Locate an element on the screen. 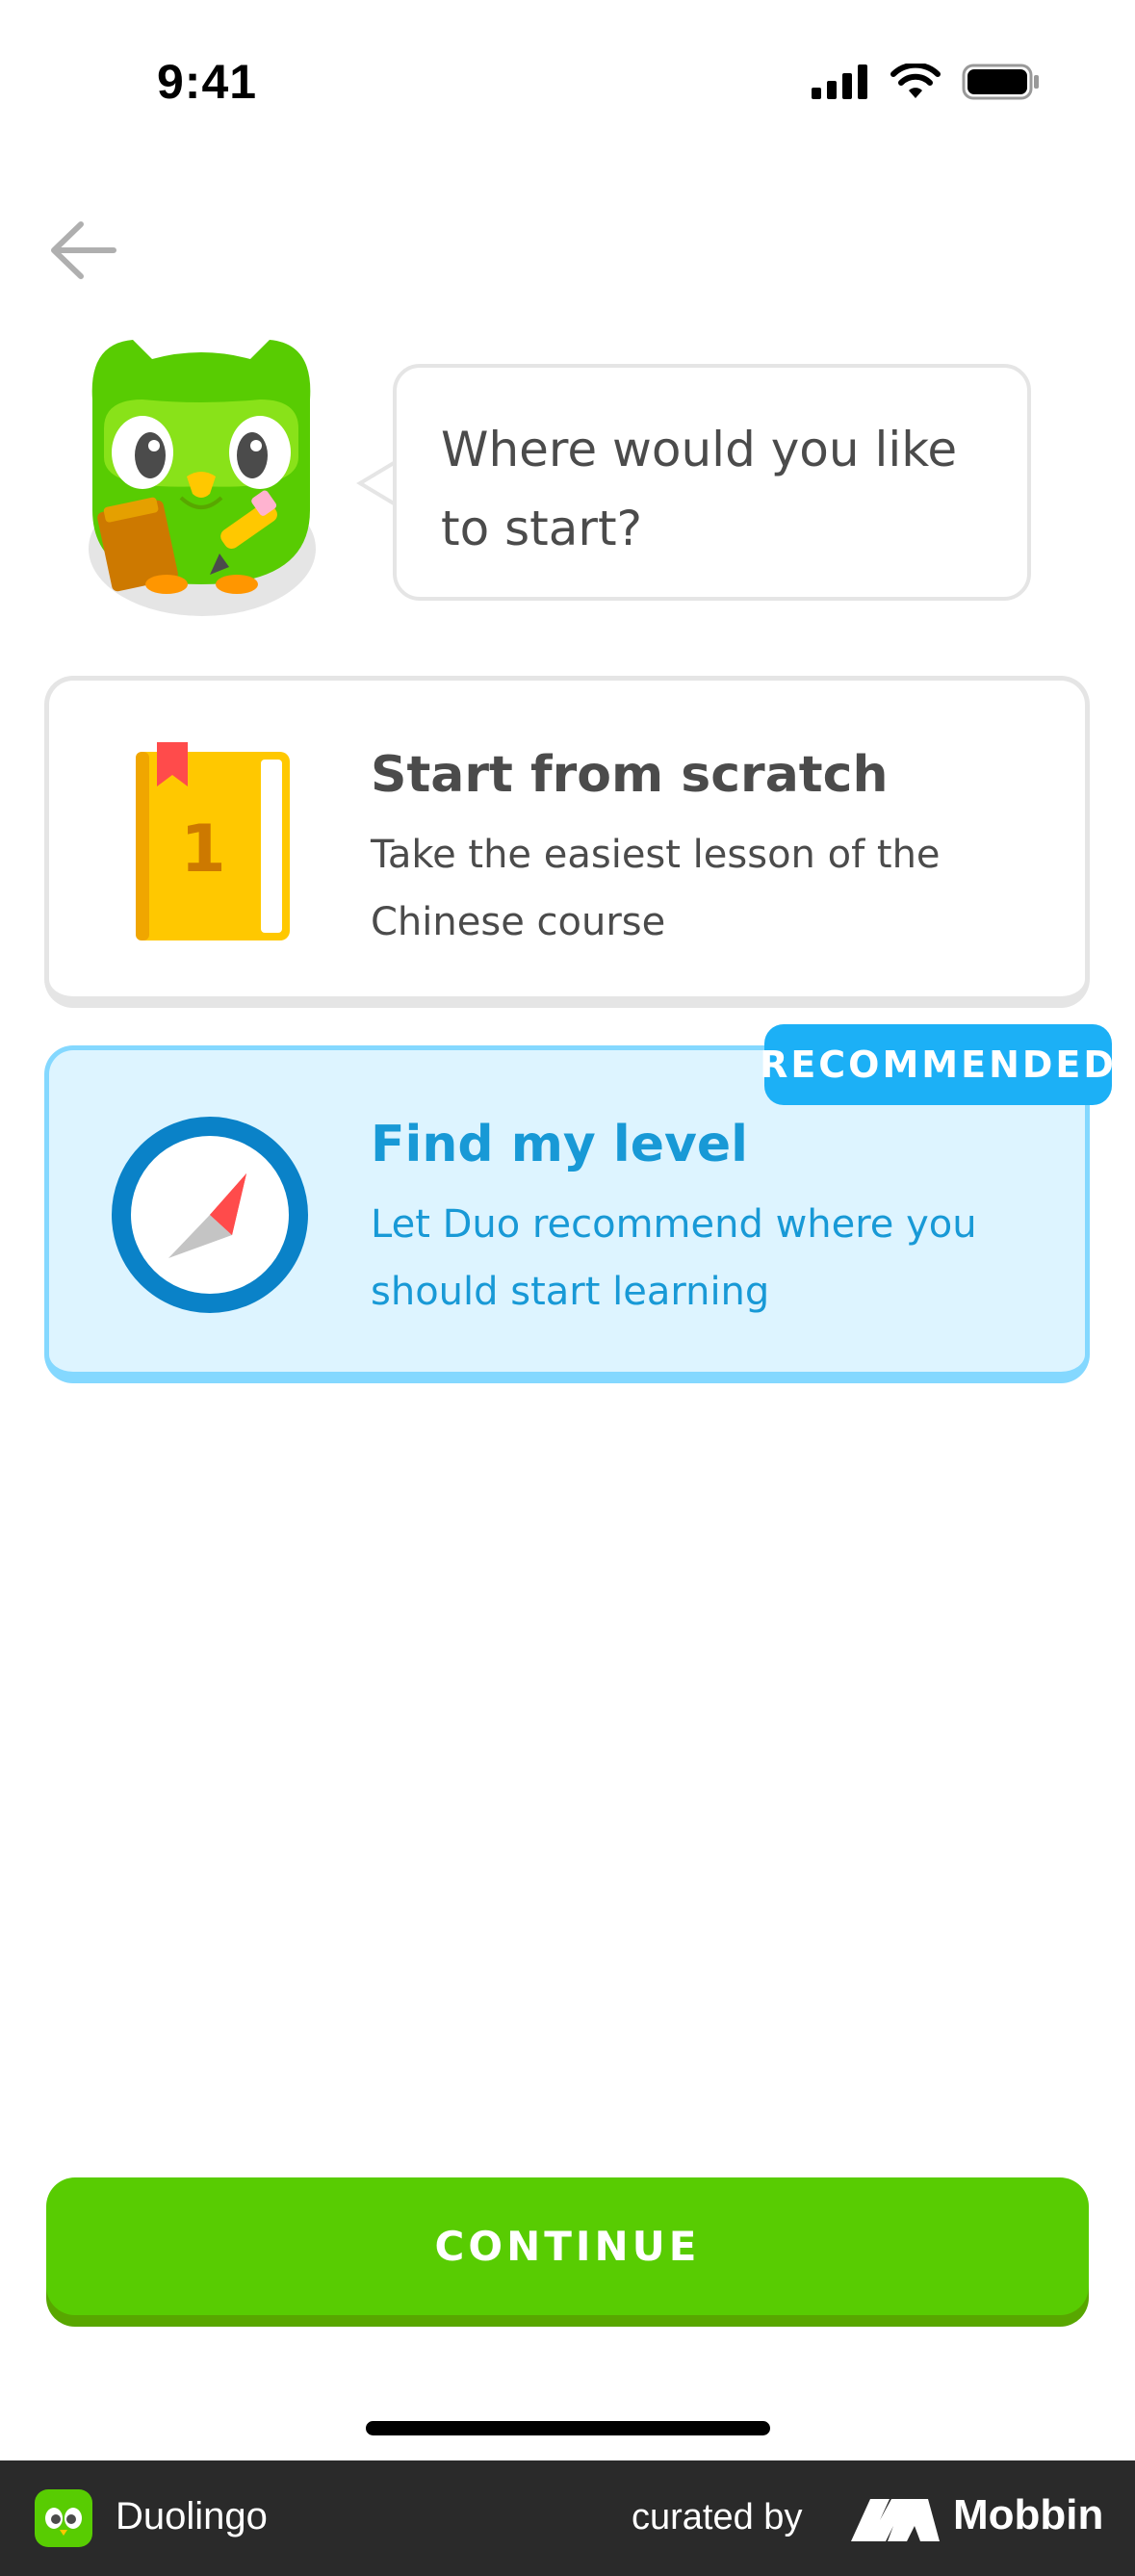  back-arrow-icon is located at coordinates (83, 250).